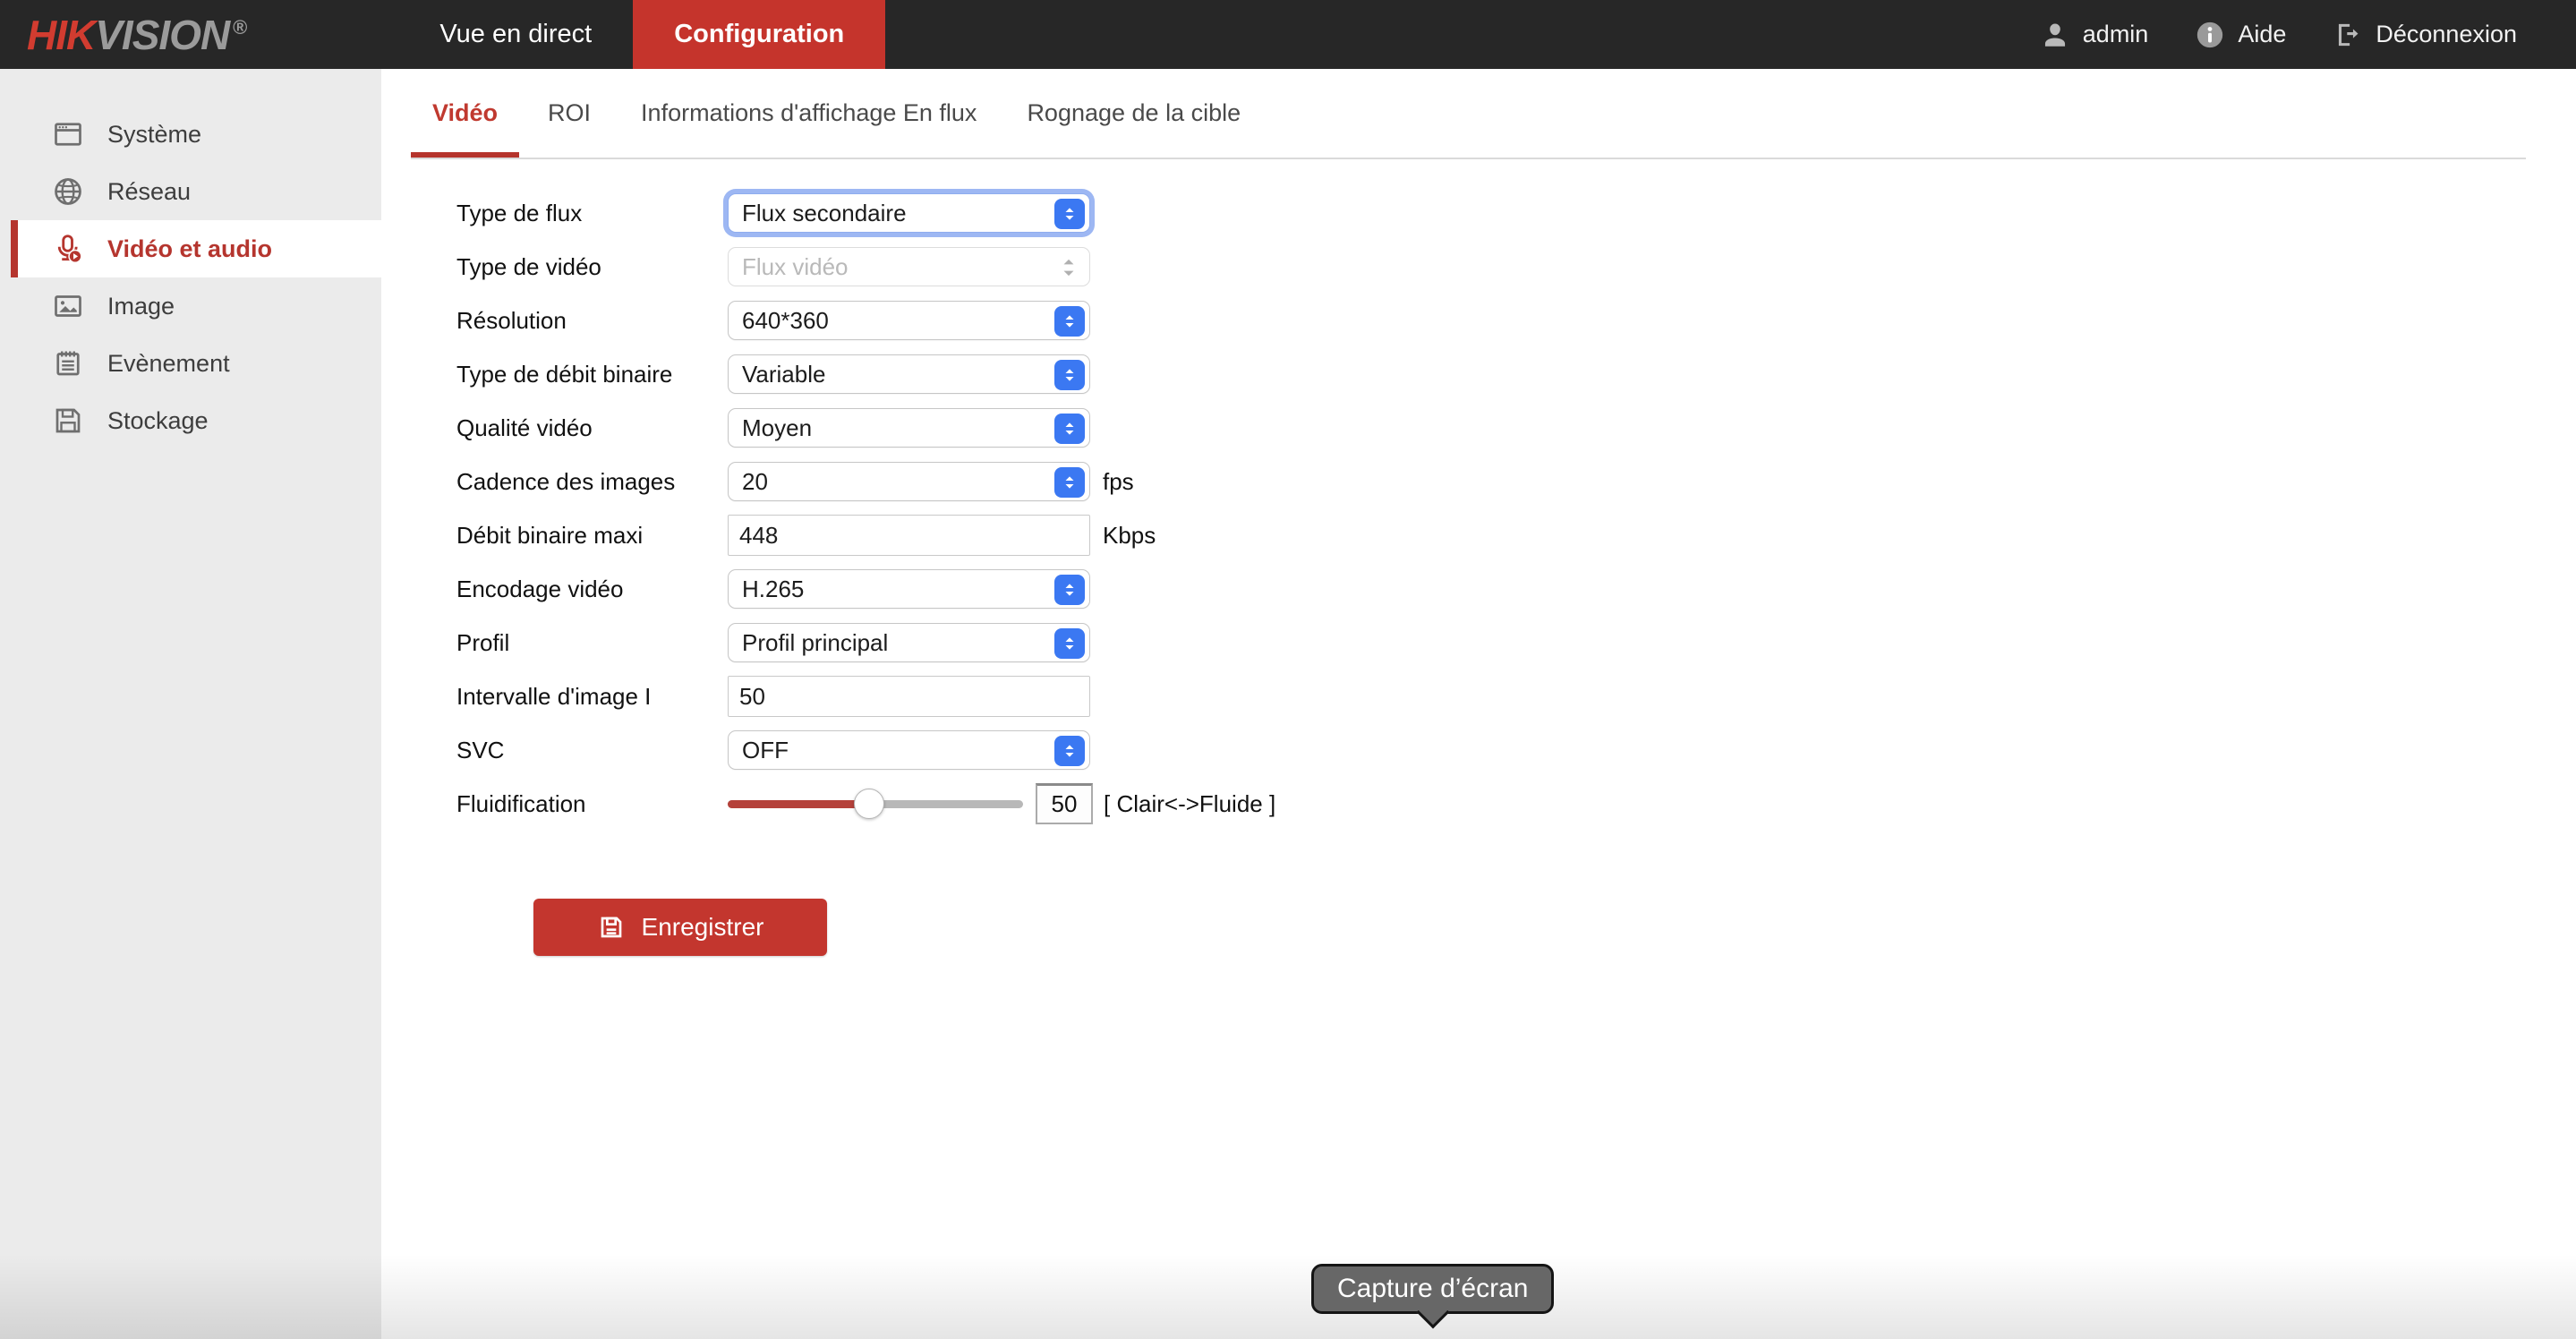  I want to click on logo-vision: VISION, so click(162, 34).